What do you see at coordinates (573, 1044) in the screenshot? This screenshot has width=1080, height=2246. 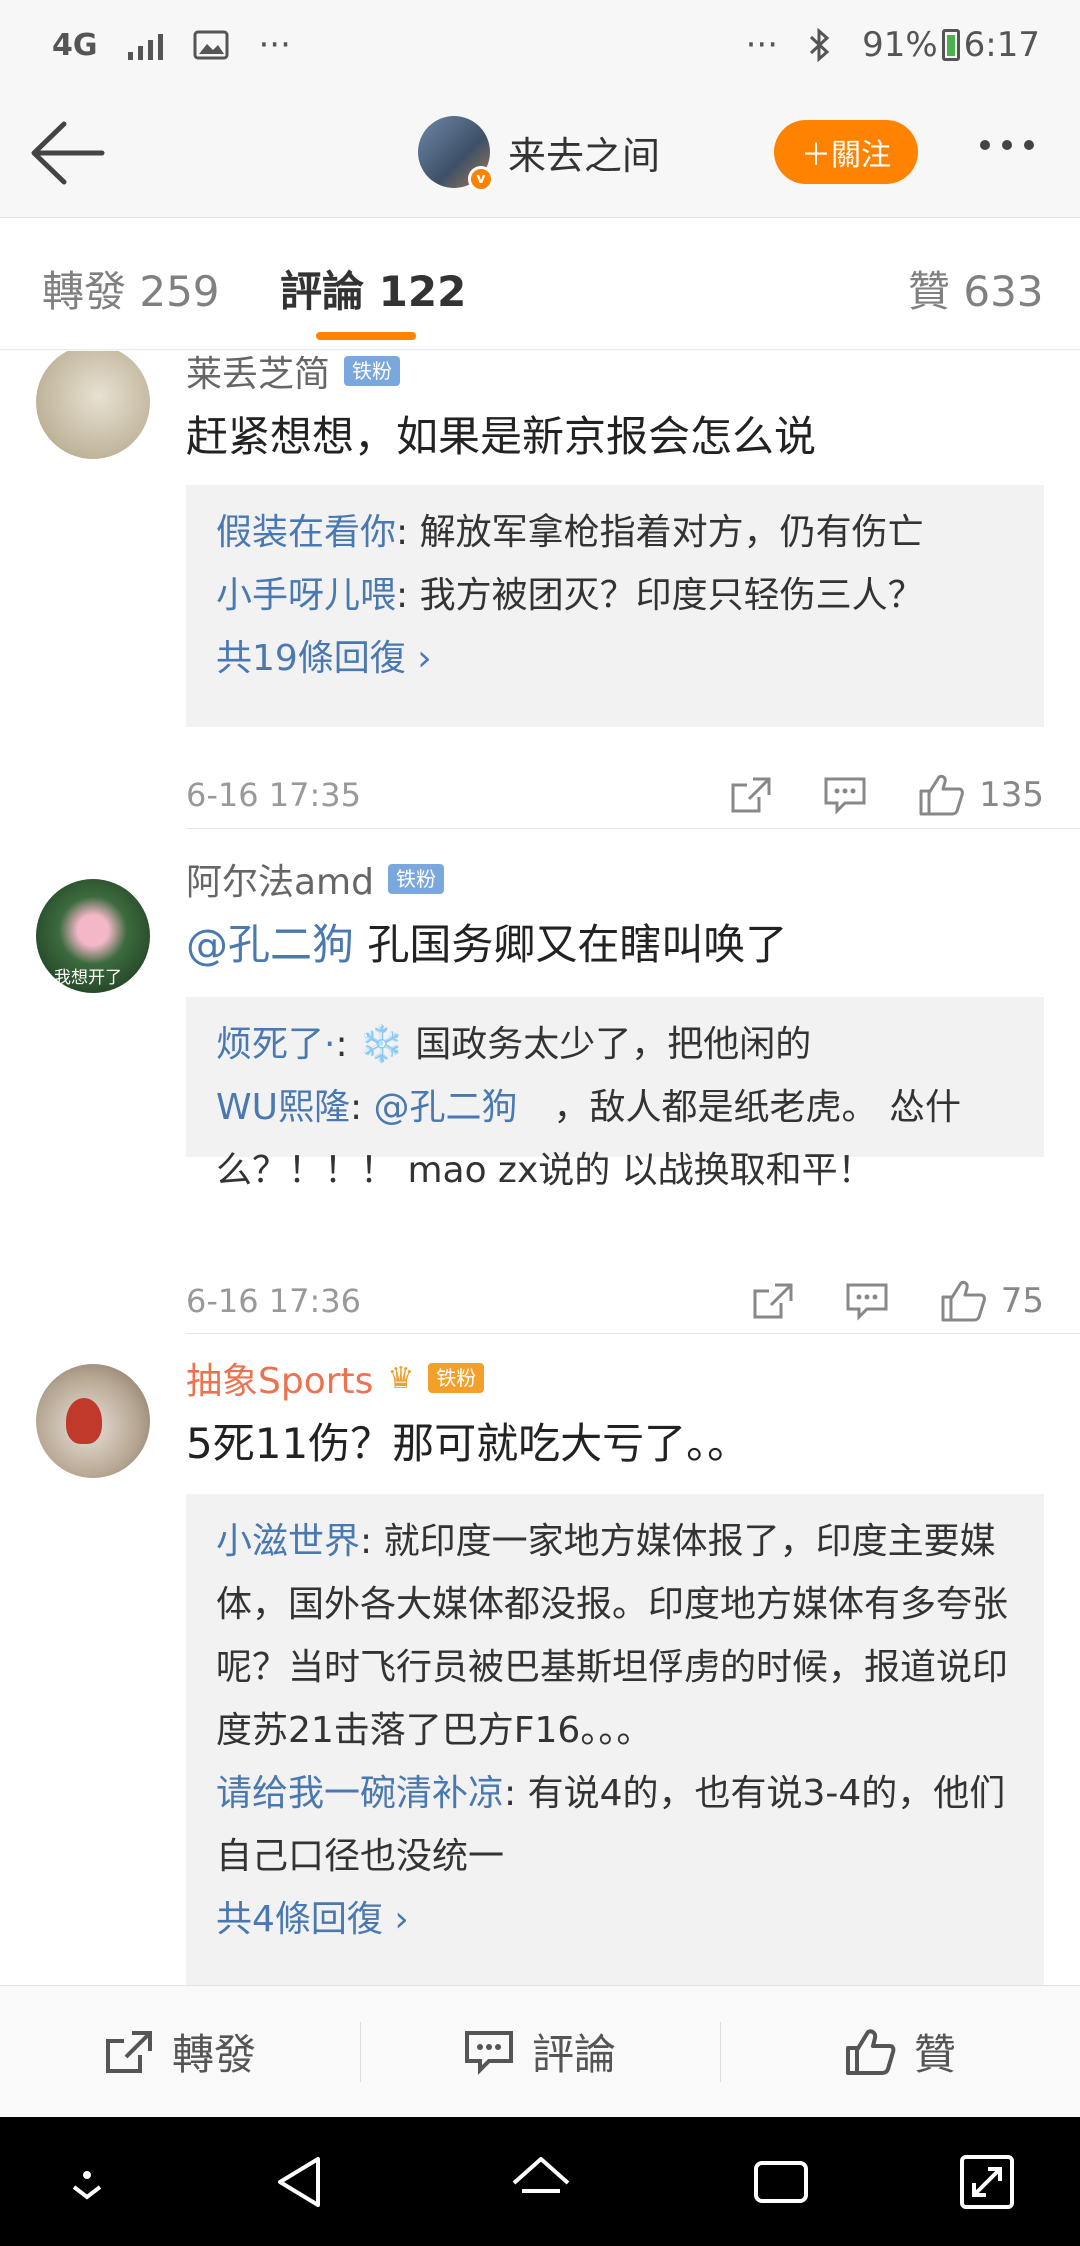 I see `reply-text: : ❄️ 国政务太少了，把他闲的` at bounding box center [573, 1044].